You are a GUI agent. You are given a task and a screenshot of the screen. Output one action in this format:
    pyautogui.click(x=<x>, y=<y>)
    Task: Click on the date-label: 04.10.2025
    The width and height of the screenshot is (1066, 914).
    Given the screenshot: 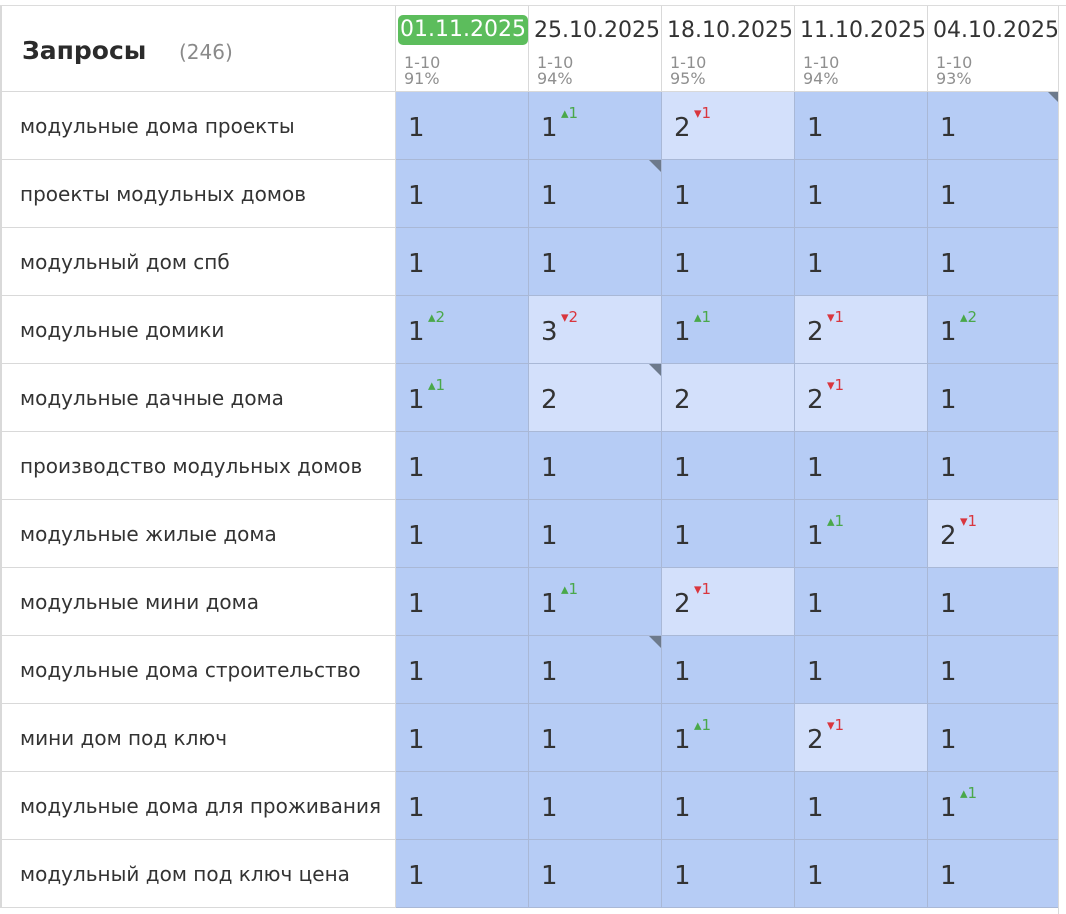 What is the action you would take?
    pyautogui.click(x=996, y=30)
    